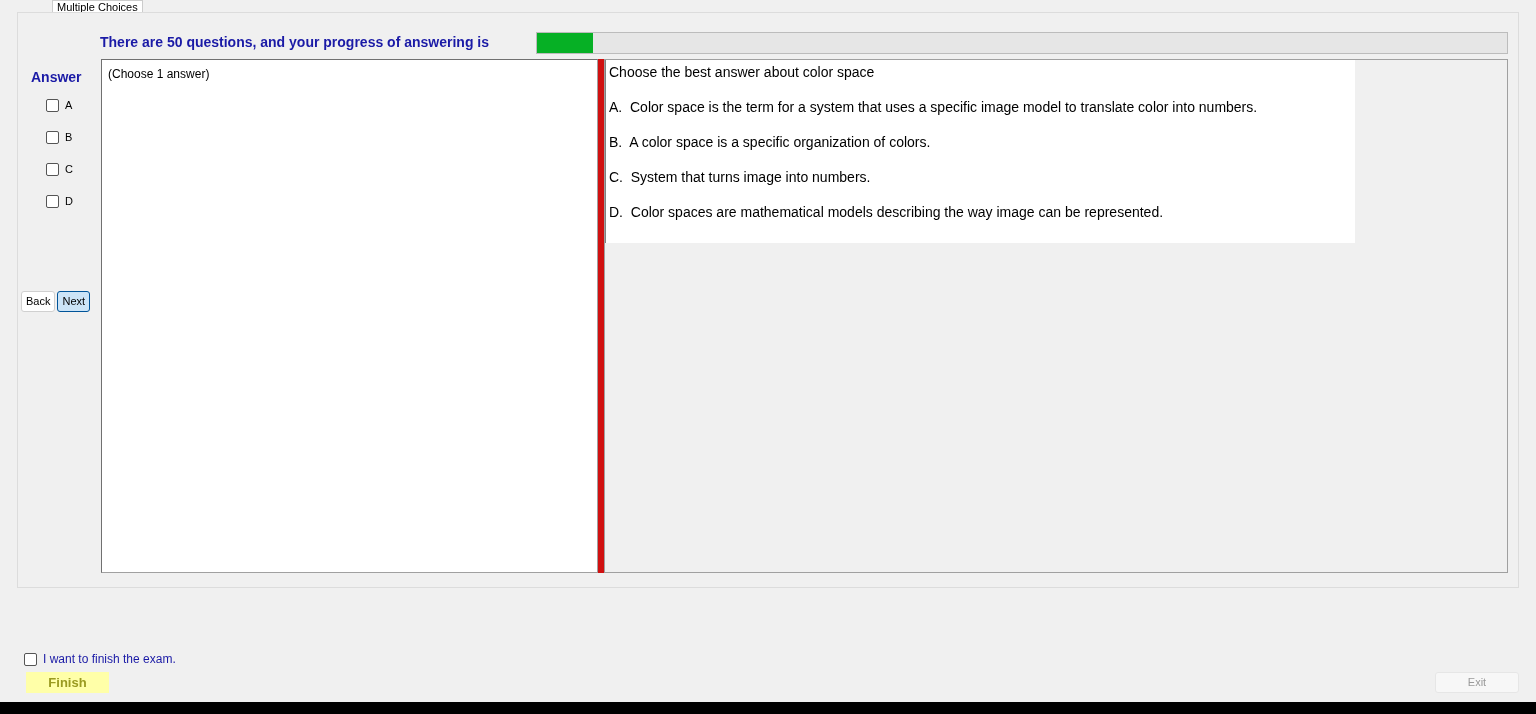 The image size is (1536, 714). I want to click on question-text: Choose the best answer about color space, so click(742, 72).